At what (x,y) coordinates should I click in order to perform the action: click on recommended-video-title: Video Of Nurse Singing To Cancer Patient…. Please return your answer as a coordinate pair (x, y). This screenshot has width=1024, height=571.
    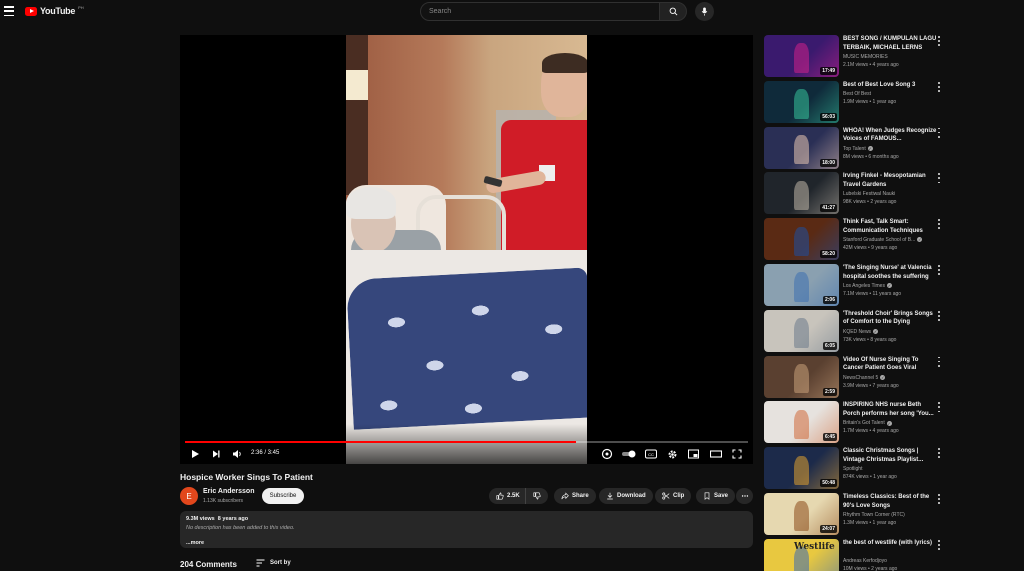
    Looking at the image, I should click on (890, 364).